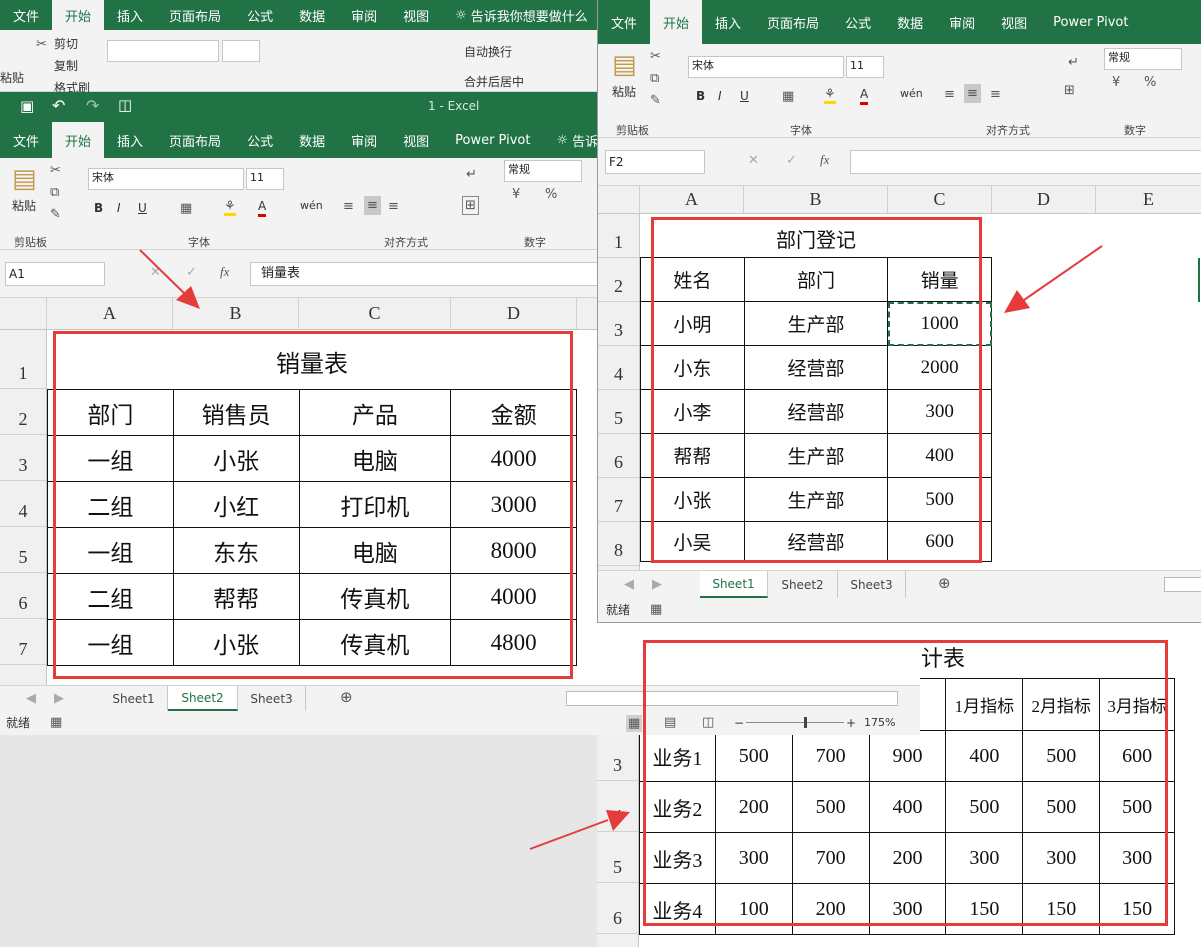 This screenshot has height=947, width=1201. Describe the element at coordinates (634, 723) in the screenshot. I see `normal-view-icon: ▦` at that location.